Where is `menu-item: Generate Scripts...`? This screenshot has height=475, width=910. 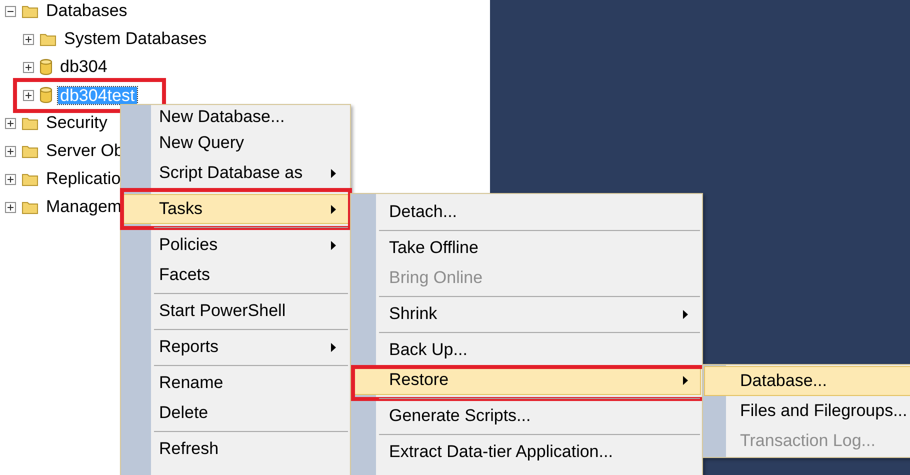 menu-item: Generate Scripts... is located at coordinates (526, 416).